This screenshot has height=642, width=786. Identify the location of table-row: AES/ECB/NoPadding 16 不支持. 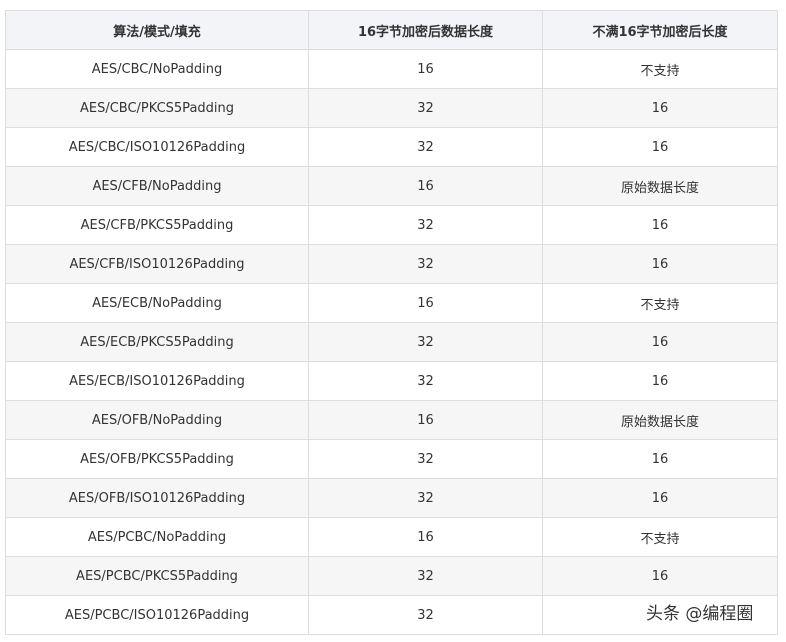
(391, 303).